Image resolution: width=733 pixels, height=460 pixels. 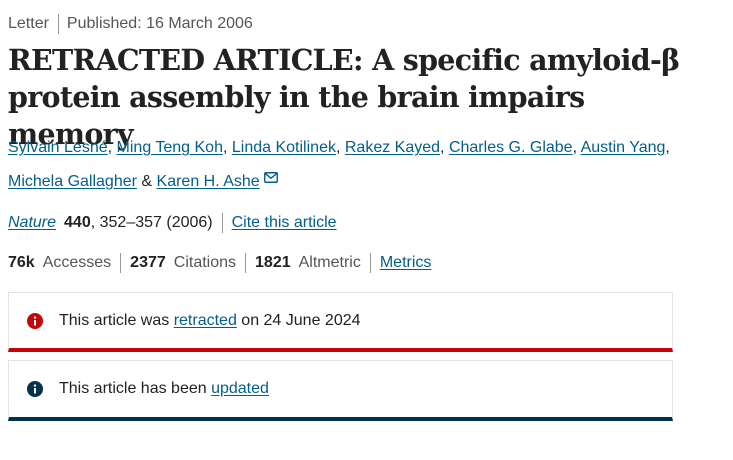 I want to click on author-link: Karen H. Ashe, so click(x=208, y=181).